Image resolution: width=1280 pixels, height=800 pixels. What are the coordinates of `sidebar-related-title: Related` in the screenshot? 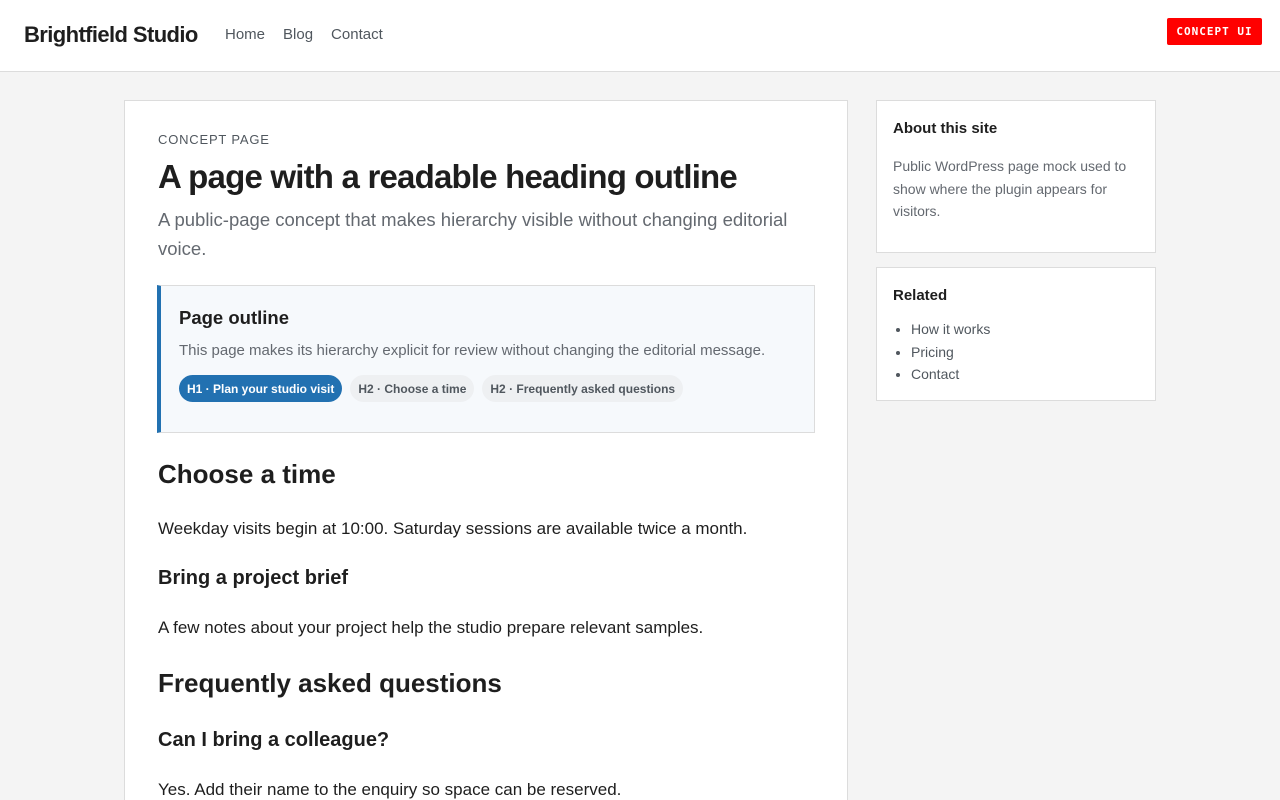 It's located at (920, 295).